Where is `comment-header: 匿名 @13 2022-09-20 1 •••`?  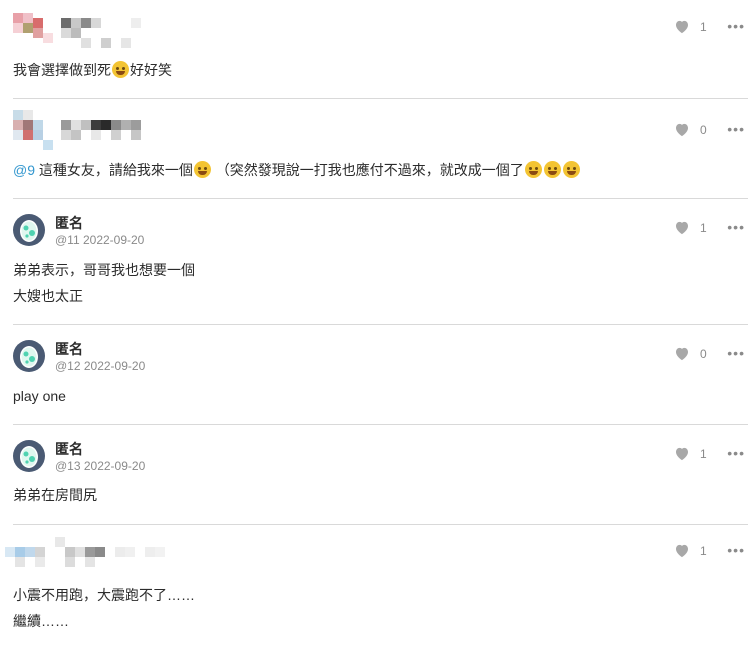
comment-header: 匿名 @13 2022-09-20 1 ••• is located at coordinates (380, 461).